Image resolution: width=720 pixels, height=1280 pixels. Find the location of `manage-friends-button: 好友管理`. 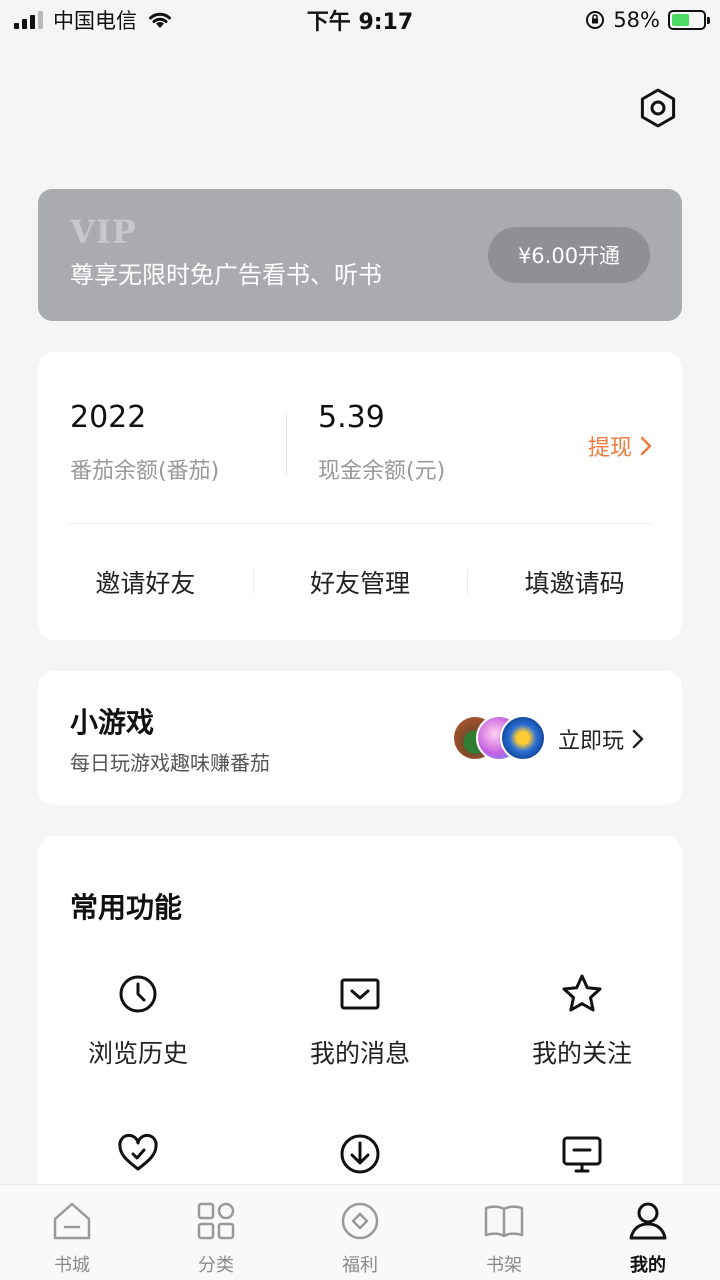

manage-friends-button: 好友管理 is located at coordinates (360, 582).